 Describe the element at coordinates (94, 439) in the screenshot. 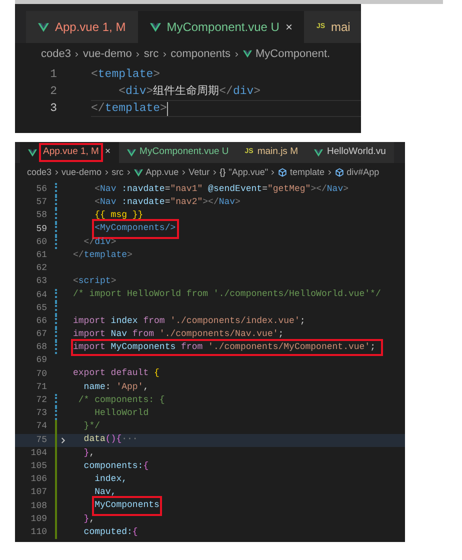

I see `code-token: data` at that location.